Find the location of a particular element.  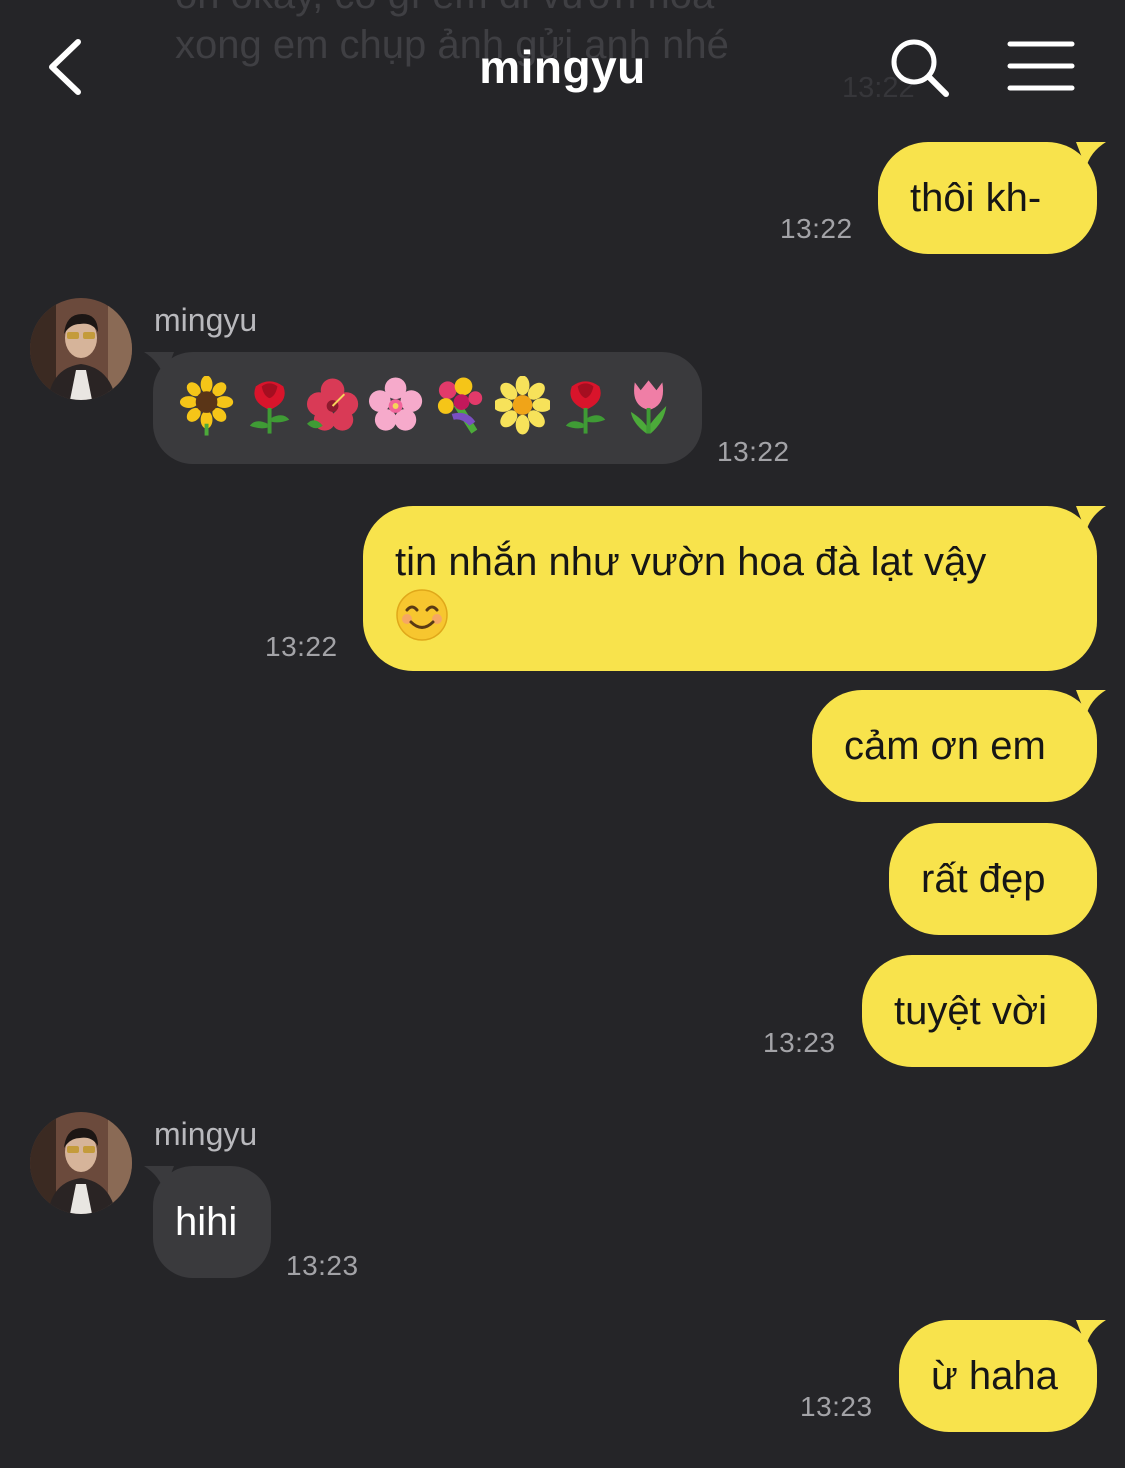

outgoing-message: rất đẹp is located at coordinates (993, 879).